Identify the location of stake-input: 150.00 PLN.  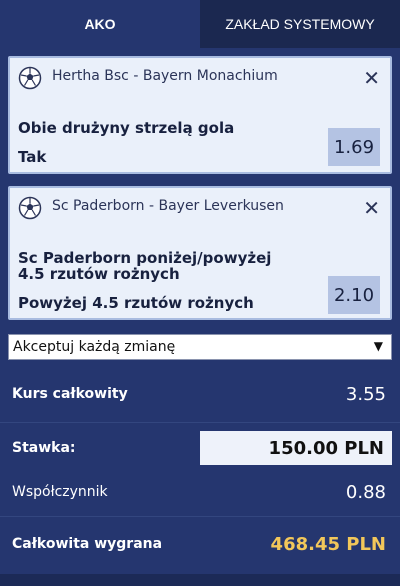
(296, 448).